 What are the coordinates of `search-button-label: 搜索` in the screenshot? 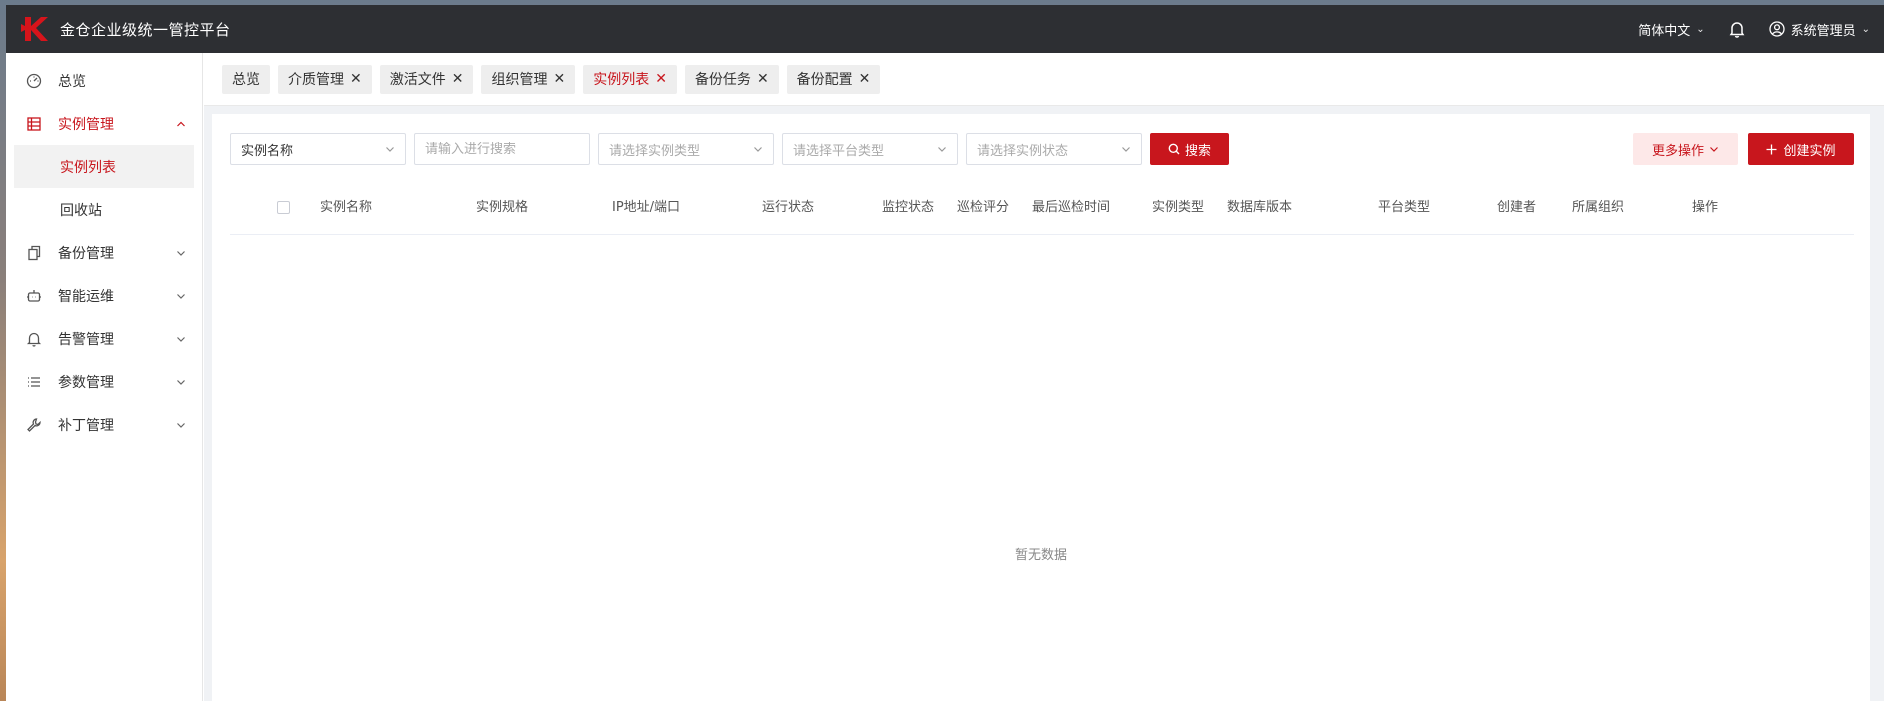 It's located at (1197, 151).